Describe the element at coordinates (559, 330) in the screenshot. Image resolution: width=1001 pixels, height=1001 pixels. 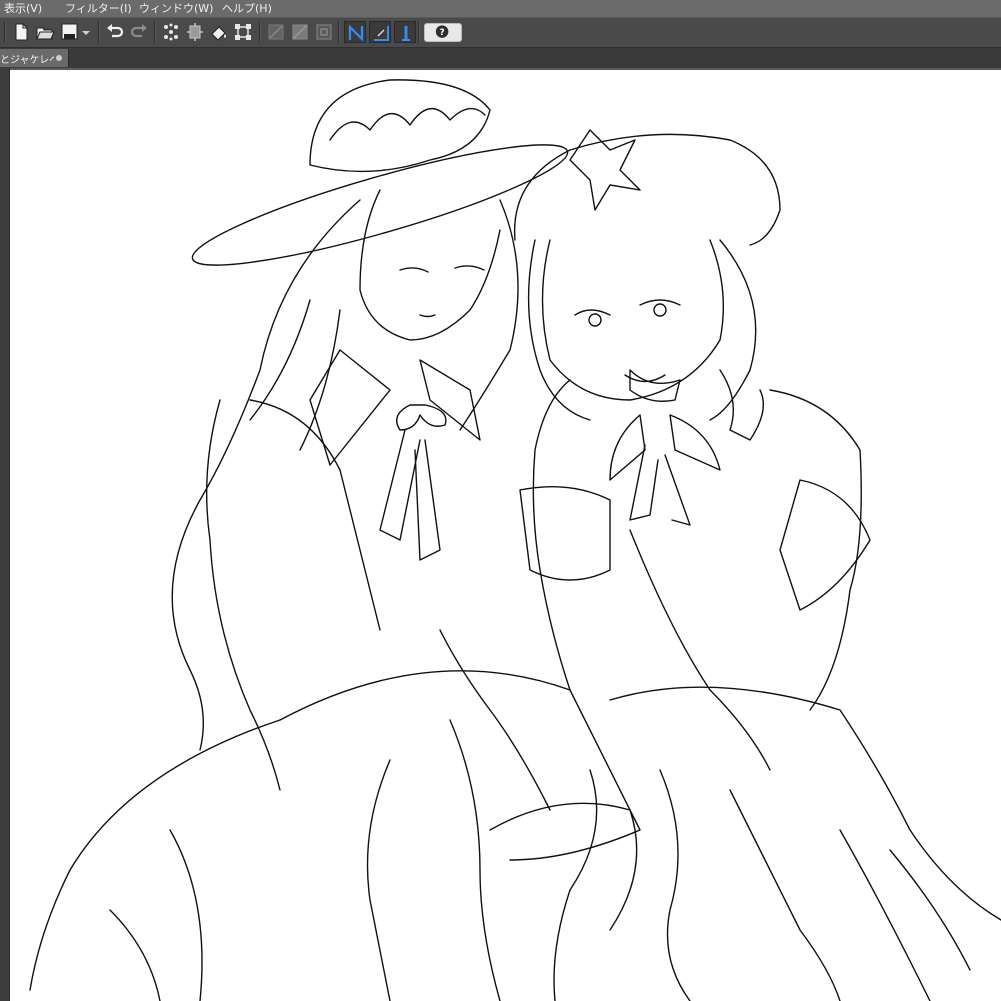
I see `right-hair-left` at that location.